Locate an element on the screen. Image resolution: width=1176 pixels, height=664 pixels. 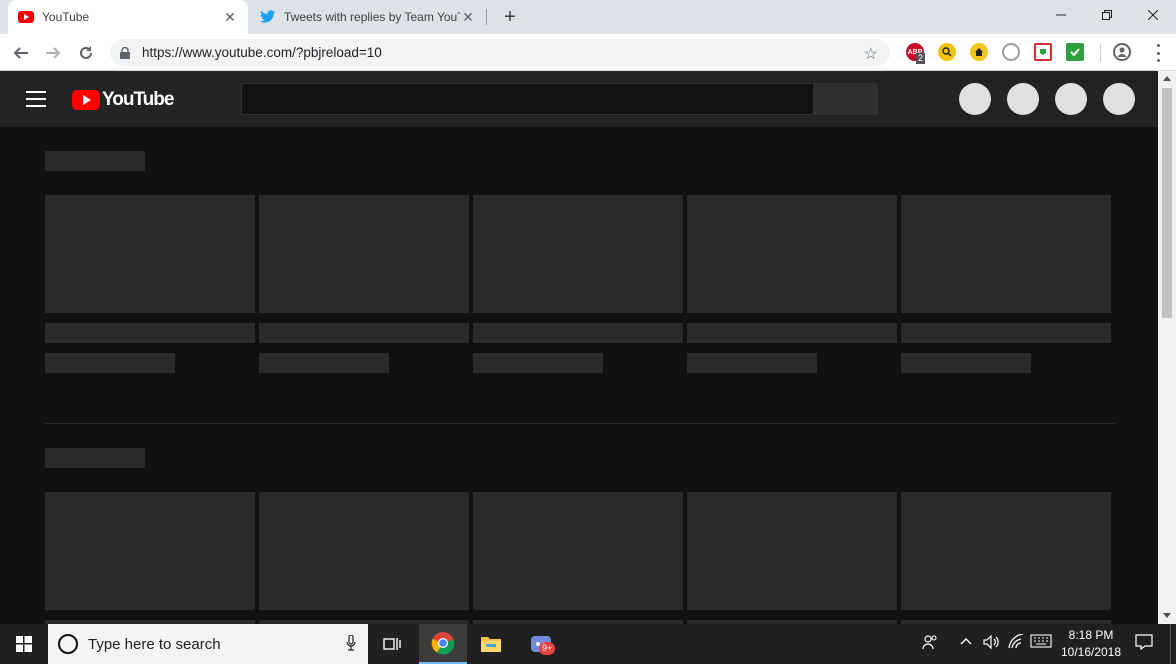
folder-icon is located at coordinates (491, 644).